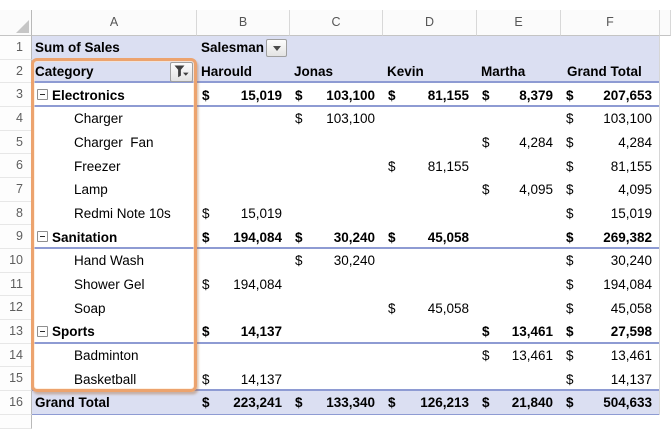 This screenshot has width=671, height=429. What do you see at coordinates (261, 379) in the screenshot?
I see `text-label: 14,137` at bounding box center [261, 379].